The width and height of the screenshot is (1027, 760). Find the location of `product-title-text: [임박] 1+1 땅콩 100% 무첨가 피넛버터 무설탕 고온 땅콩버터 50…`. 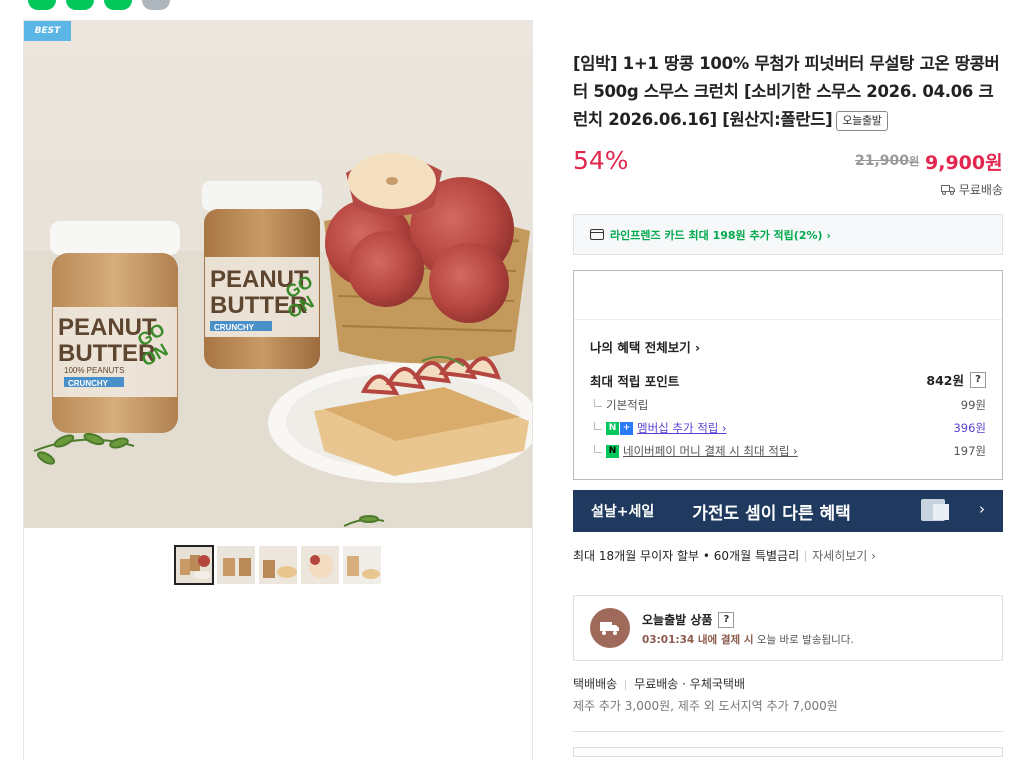

product-title-text: [임박] 1+1 땅콩 100% 무첨가 피넛버터 무설탕 고온 땅콩버터 50… is located at coordinates (786, 91).